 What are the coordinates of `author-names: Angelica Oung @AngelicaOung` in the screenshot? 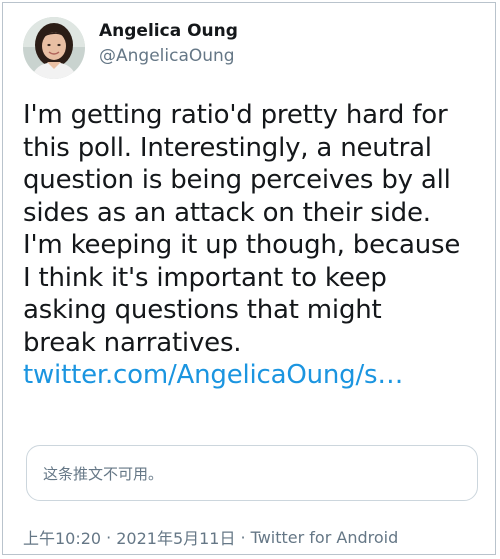 It's located at (168, 44).